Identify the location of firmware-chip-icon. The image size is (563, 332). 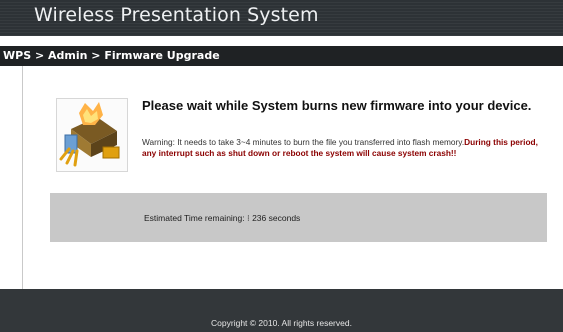
(92, 135).